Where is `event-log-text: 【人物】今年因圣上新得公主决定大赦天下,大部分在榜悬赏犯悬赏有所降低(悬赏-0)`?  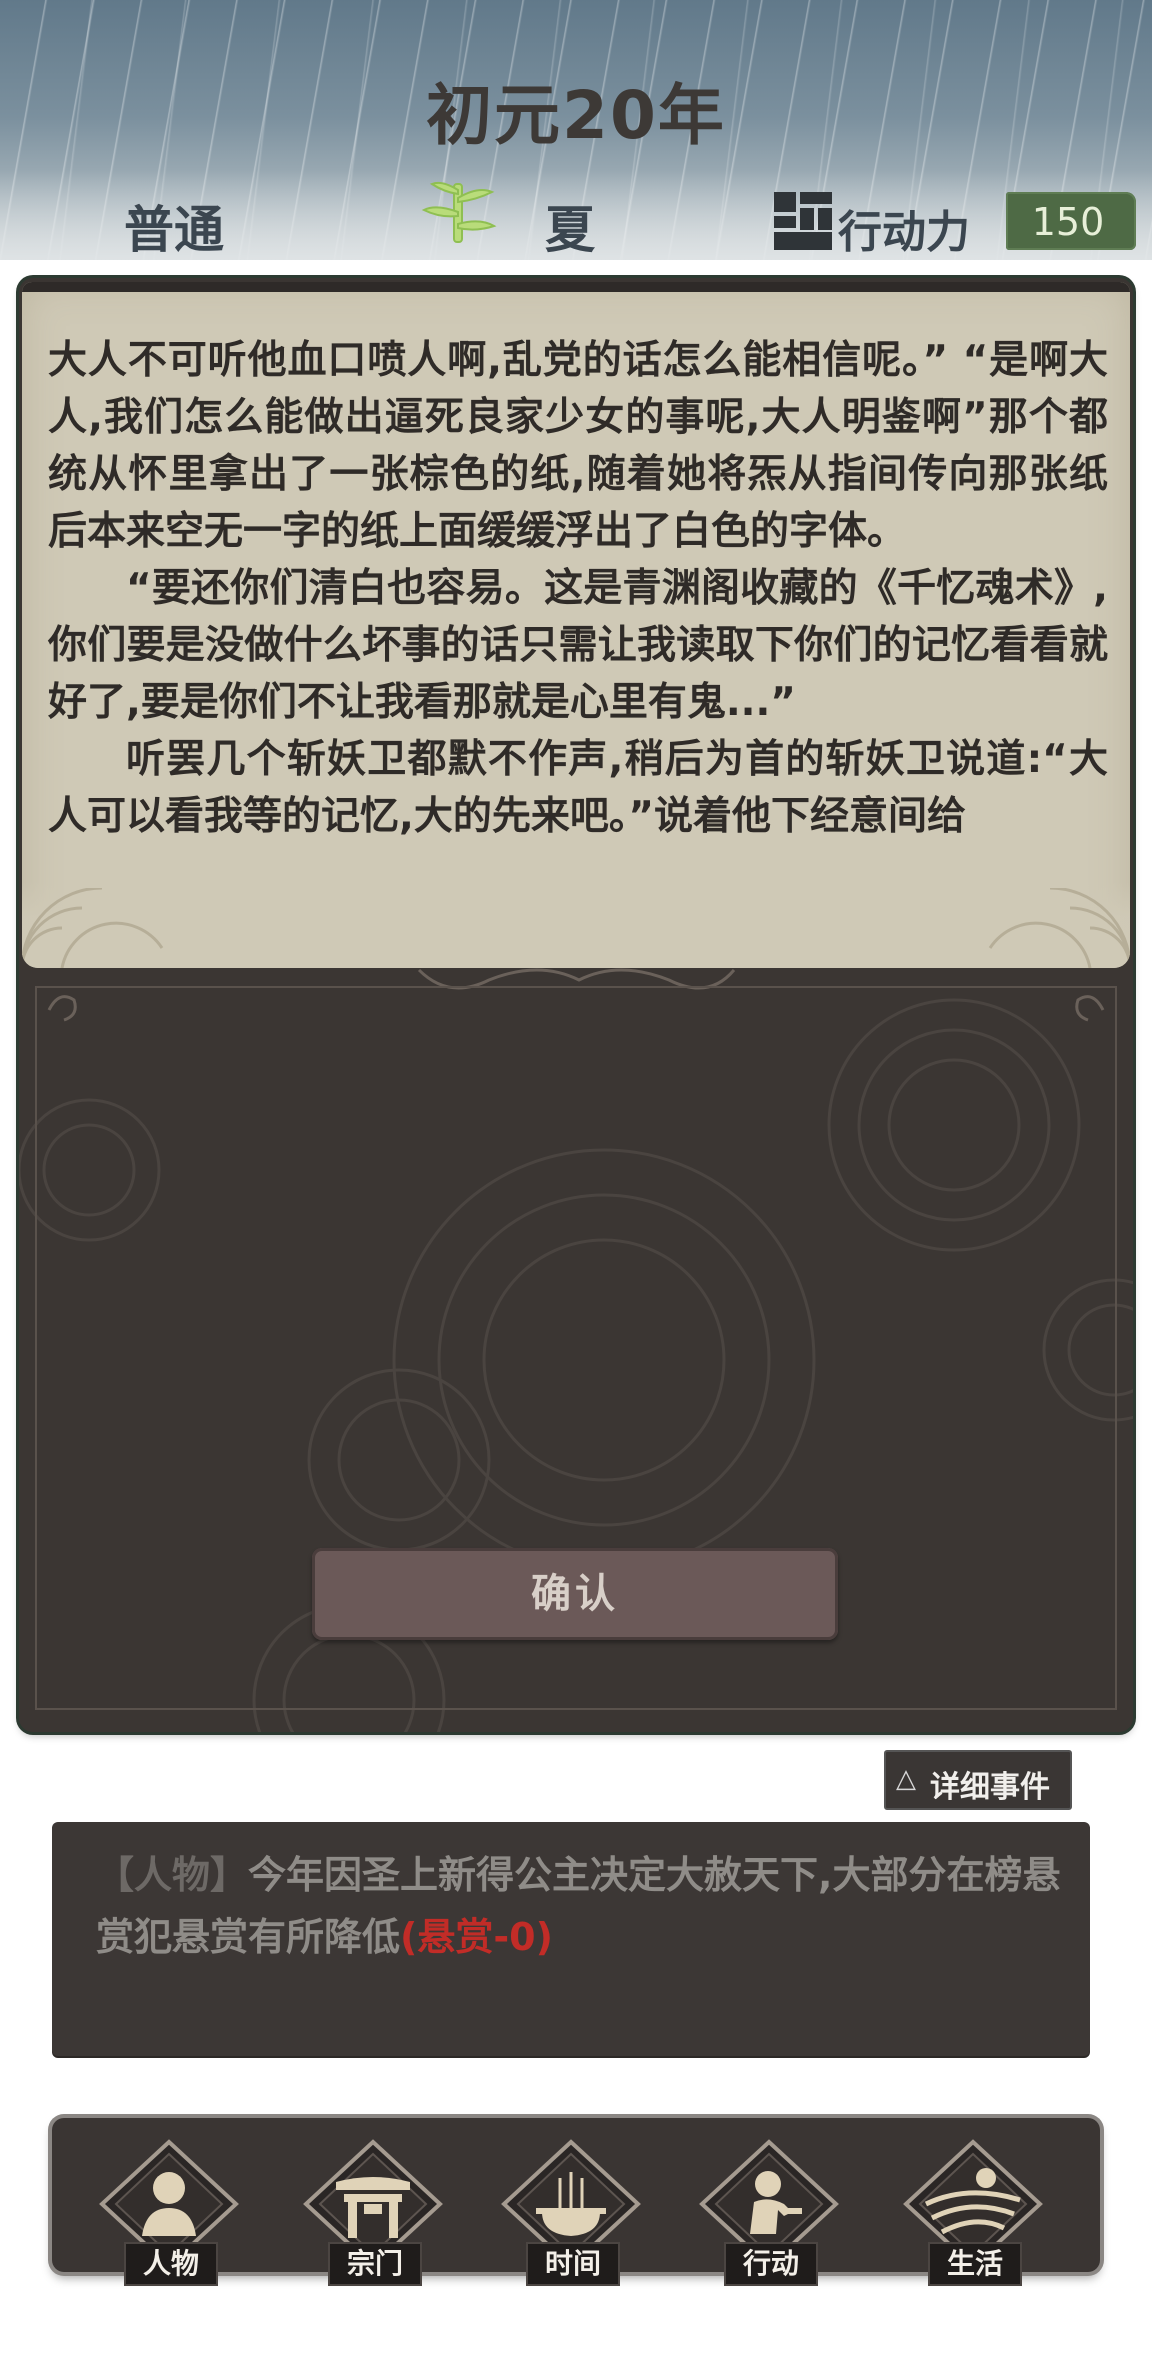 event-log-text: 【人物】今年因圣上新得公主决定大赦天下,大部分在榜悬赏犯悬赏有所降低(悬赏-0) is located at coordinates (581, 1906).